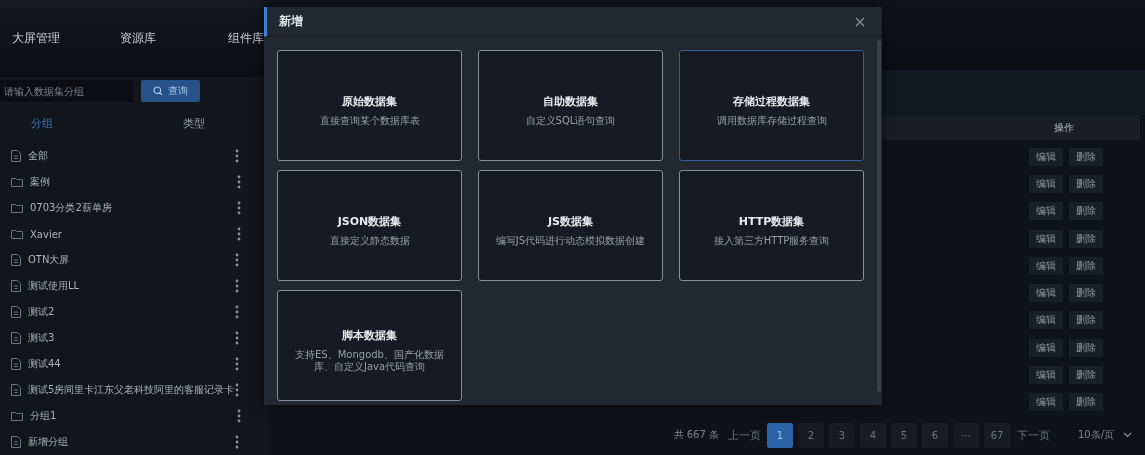 This screenshot has width=1145, height=455. I want to click on group-item: 测试3, so click(135, 338).